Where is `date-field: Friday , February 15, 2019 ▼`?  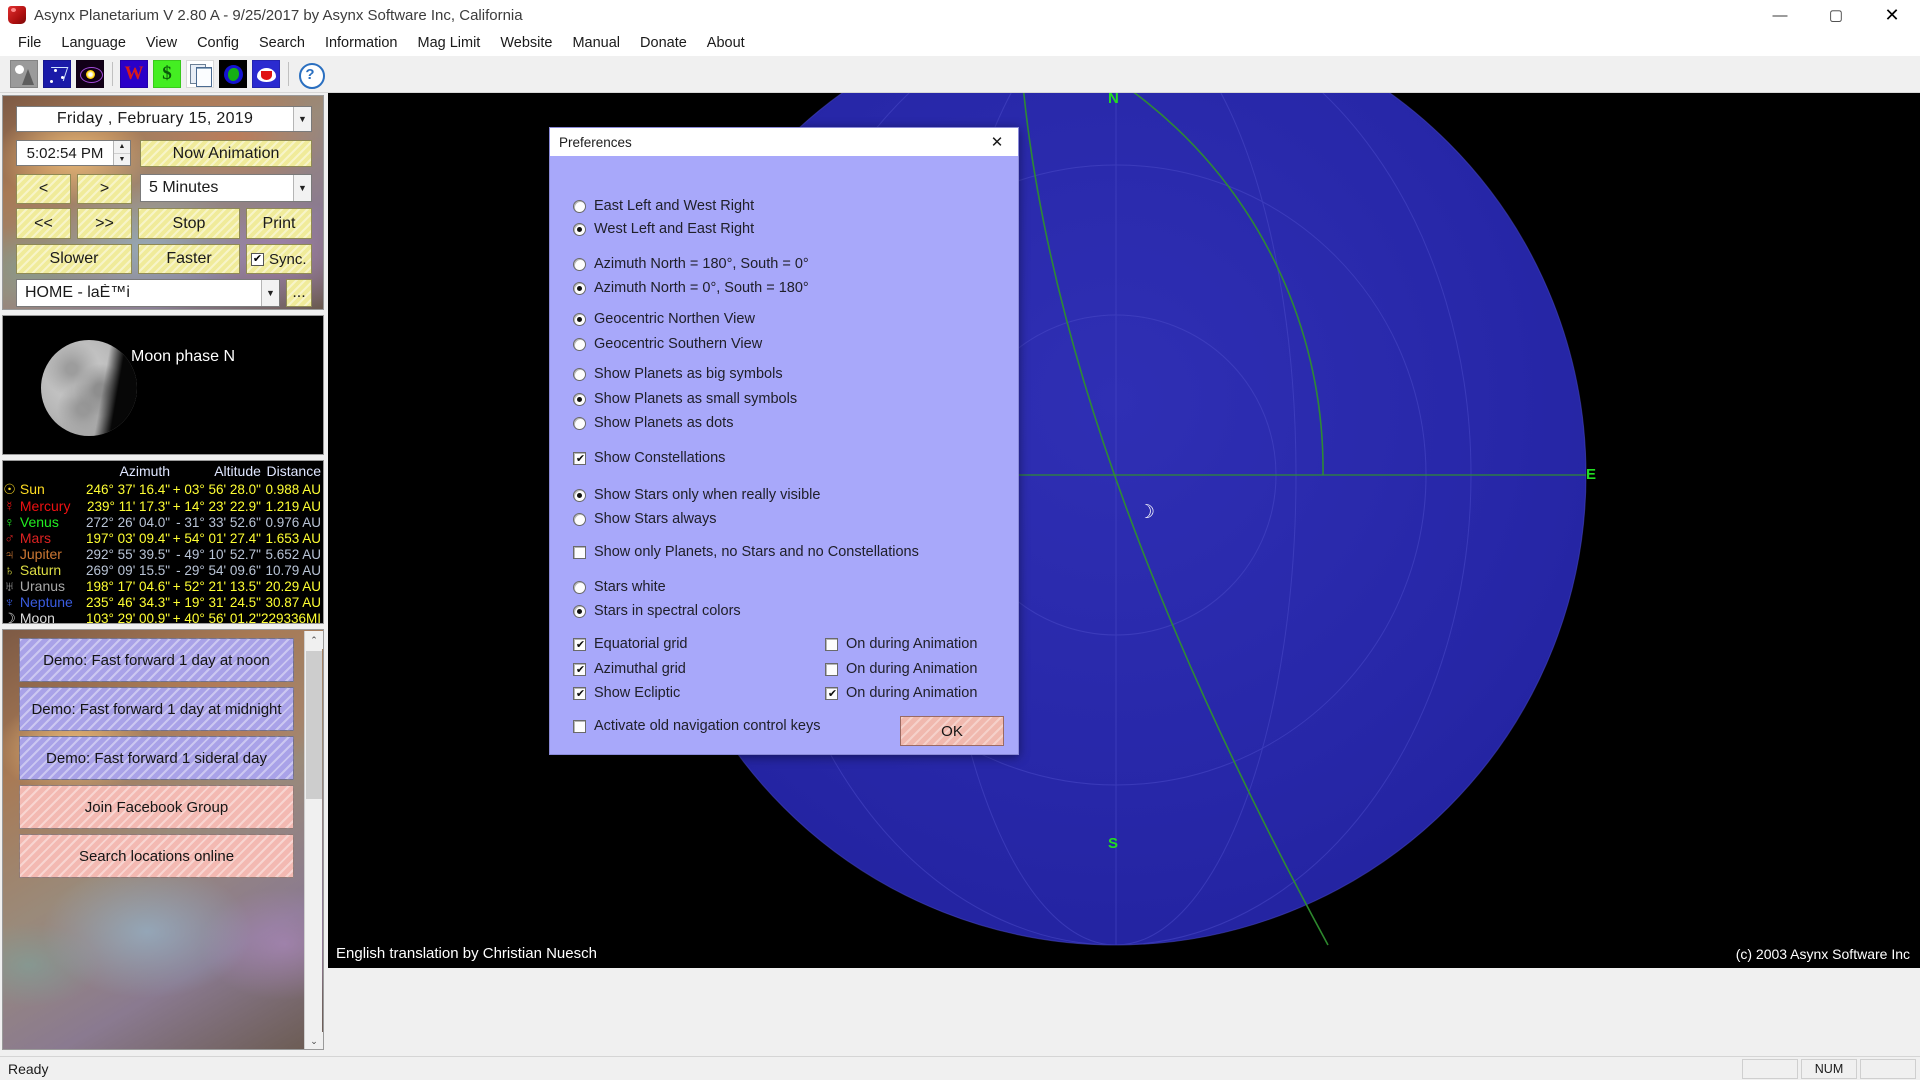
date-field: Friday , February 15, 2019 ▼ is located at coordinates (164, 119).